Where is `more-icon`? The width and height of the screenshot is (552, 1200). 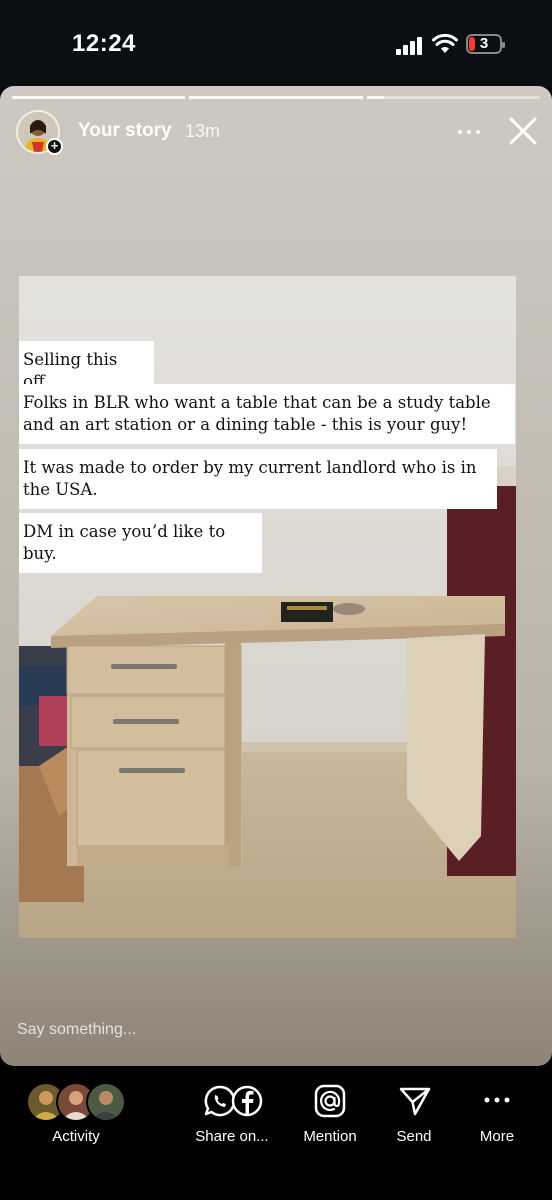 more-icon is located at coordinates (497, 1100).